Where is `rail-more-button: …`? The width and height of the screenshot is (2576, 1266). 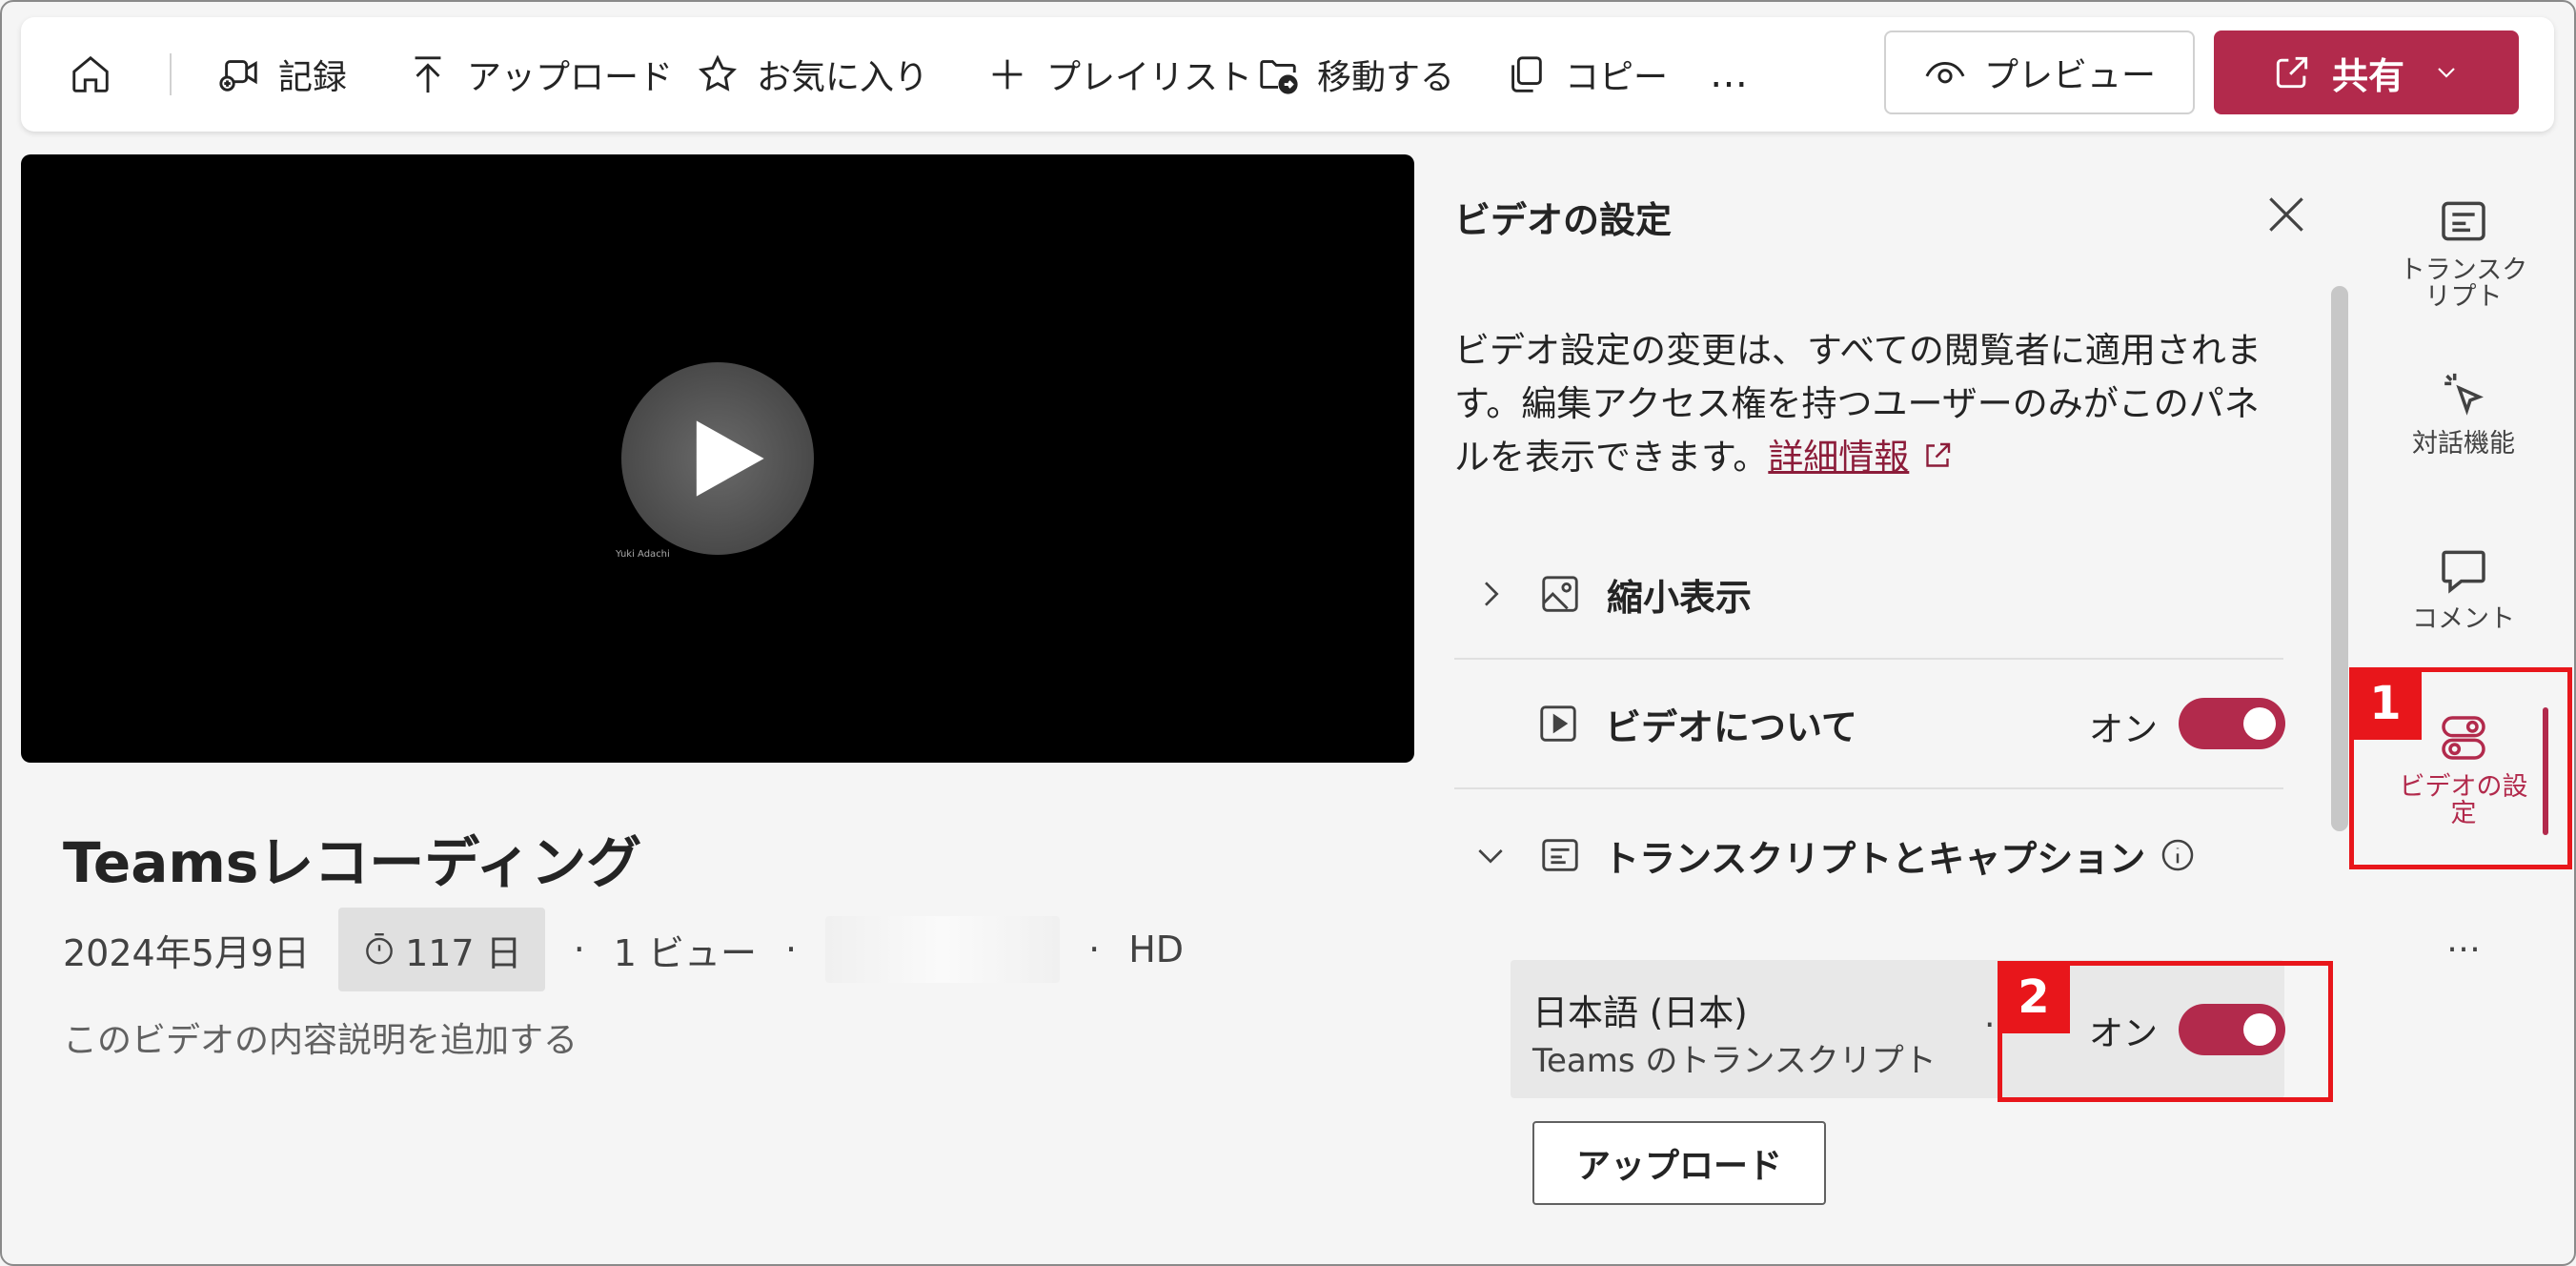
rail-more-button: … is located at coordinates (2463, 940).